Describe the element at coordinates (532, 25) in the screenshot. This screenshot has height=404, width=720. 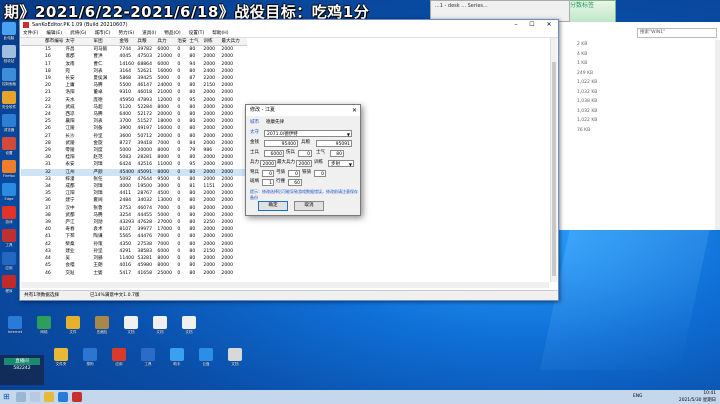
I see `maximize-icon: ☐` at that location.